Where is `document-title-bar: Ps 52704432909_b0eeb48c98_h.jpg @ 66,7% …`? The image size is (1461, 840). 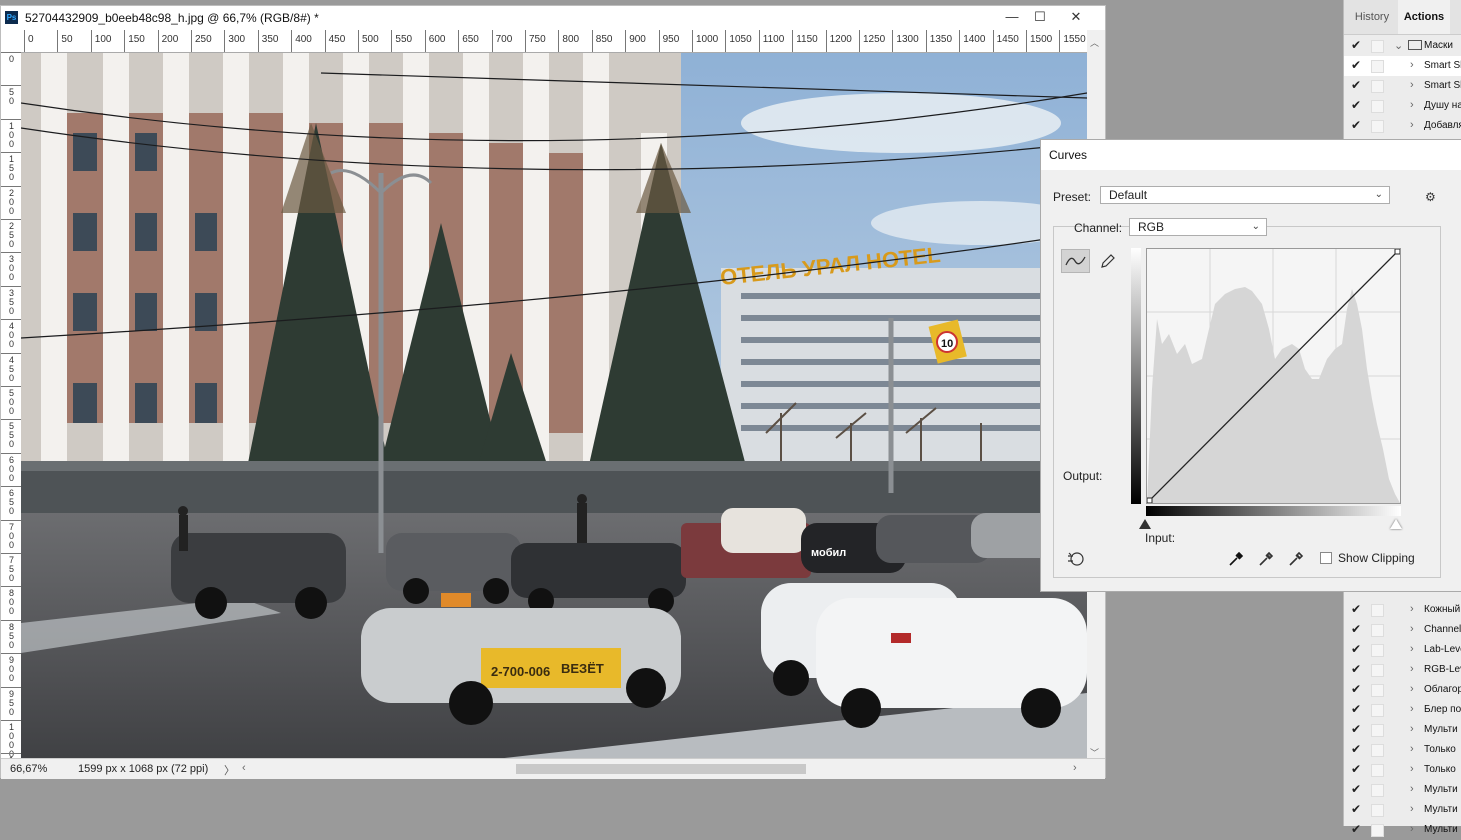 document-title-bar: Ps 52704432909_b0eeb48c98_h.jpg @ 66,7% … is located at coordinates (553, 18).